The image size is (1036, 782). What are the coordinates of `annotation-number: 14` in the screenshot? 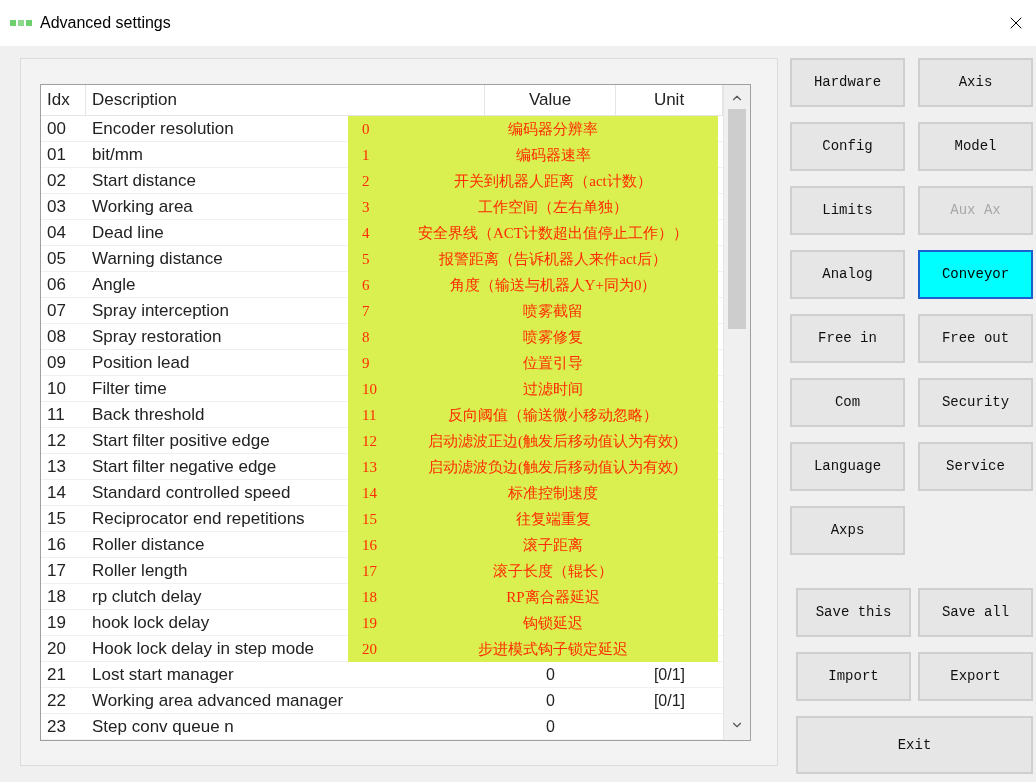 It's located at (369, 493).